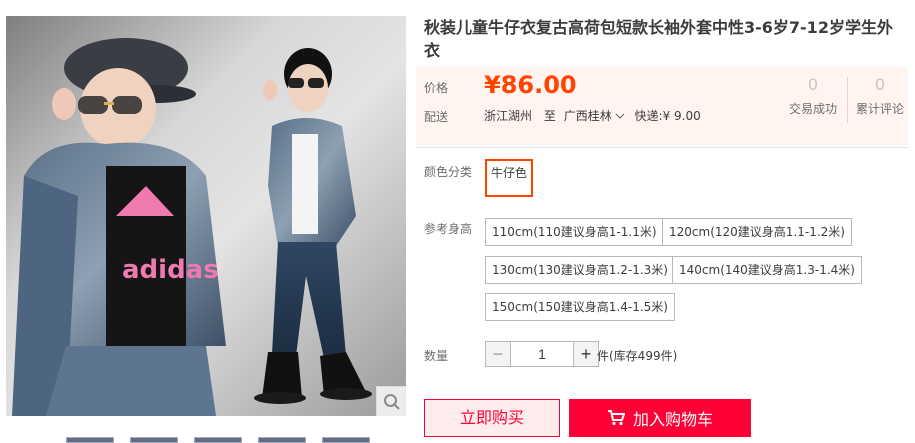 This screenshot has height=443, width=915. Describe the element at coordinates (880, 84) in the screenshot. I see `stat-reviews-count: 0` at that location.